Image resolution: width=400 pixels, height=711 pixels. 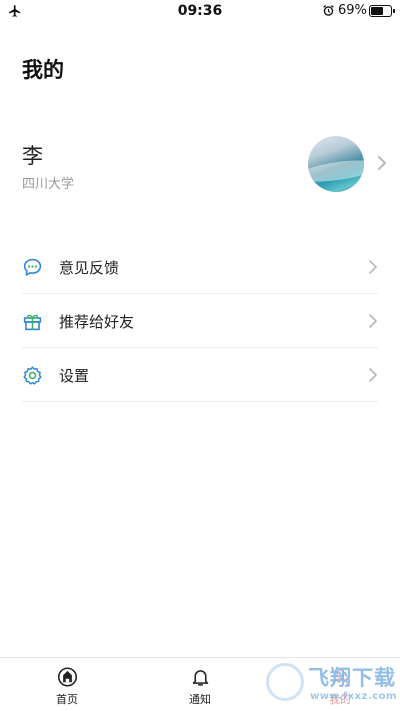 What do you see at coordinates (32, 267) in the screenshot?
I see `chat-bubbles-icon` at bounding box center [32, 267].